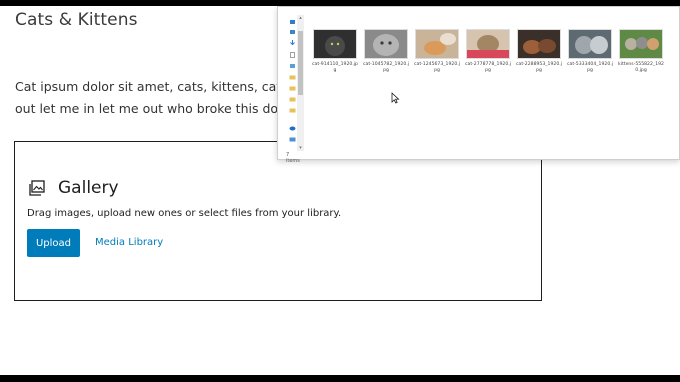 The image size is (680, 382). Describe the element at coordinates (335, 67) in the screenshot. I see `file-name: cat-914110_1920.jpg` at that location.